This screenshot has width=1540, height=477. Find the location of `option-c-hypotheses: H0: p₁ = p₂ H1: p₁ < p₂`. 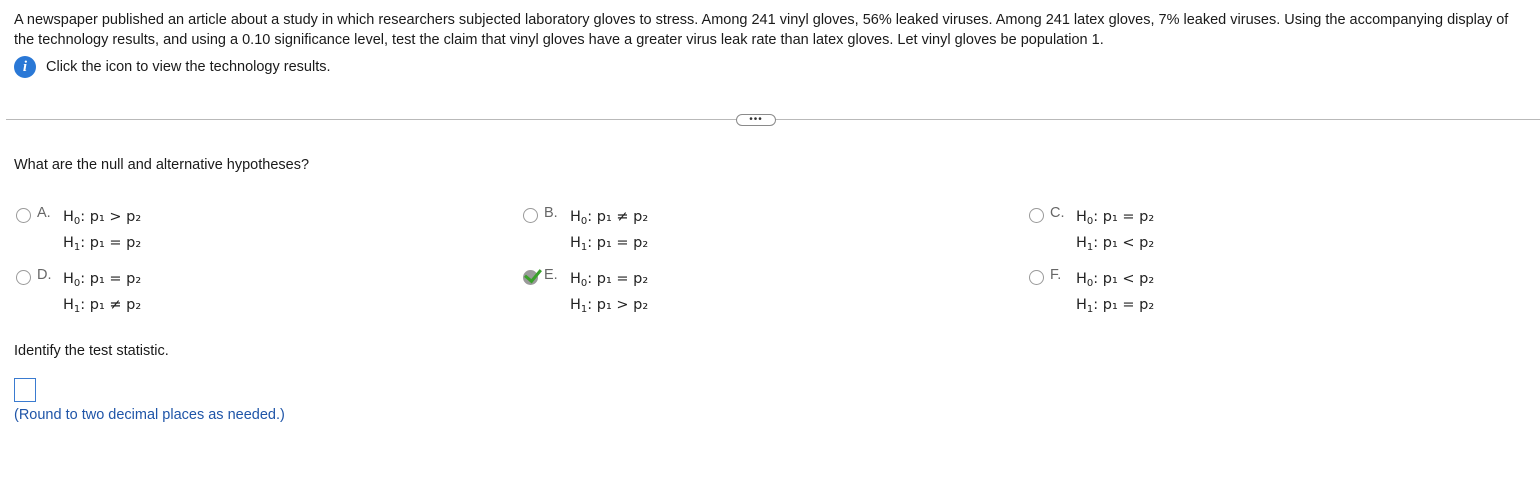

option-c-hypotheses: H0: p₁ = p₂ H1: p₁ < p₂ is located at coordinates (1115, 231).